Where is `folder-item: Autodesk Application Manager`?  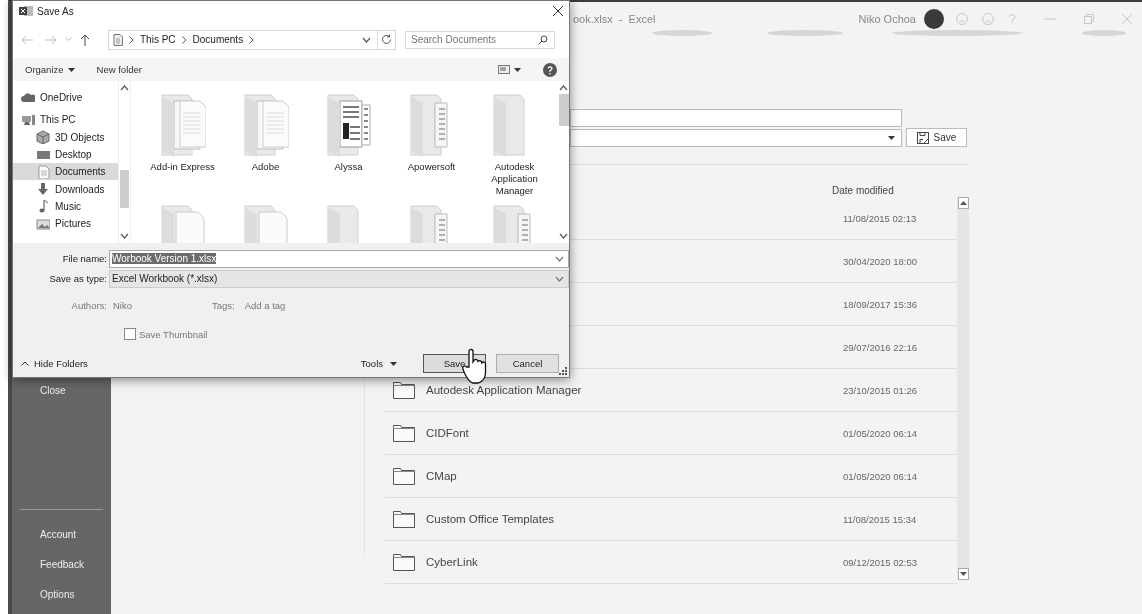 folder-item: Autodesk Application Manager is located at coordinates (514, 148).